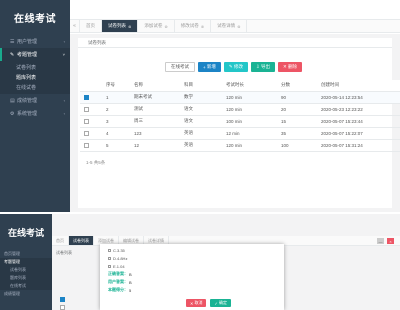  I want to click on table-row: 4 123 英语 12 min 35 2020-05-07 15:22:07, so click(240, 133).